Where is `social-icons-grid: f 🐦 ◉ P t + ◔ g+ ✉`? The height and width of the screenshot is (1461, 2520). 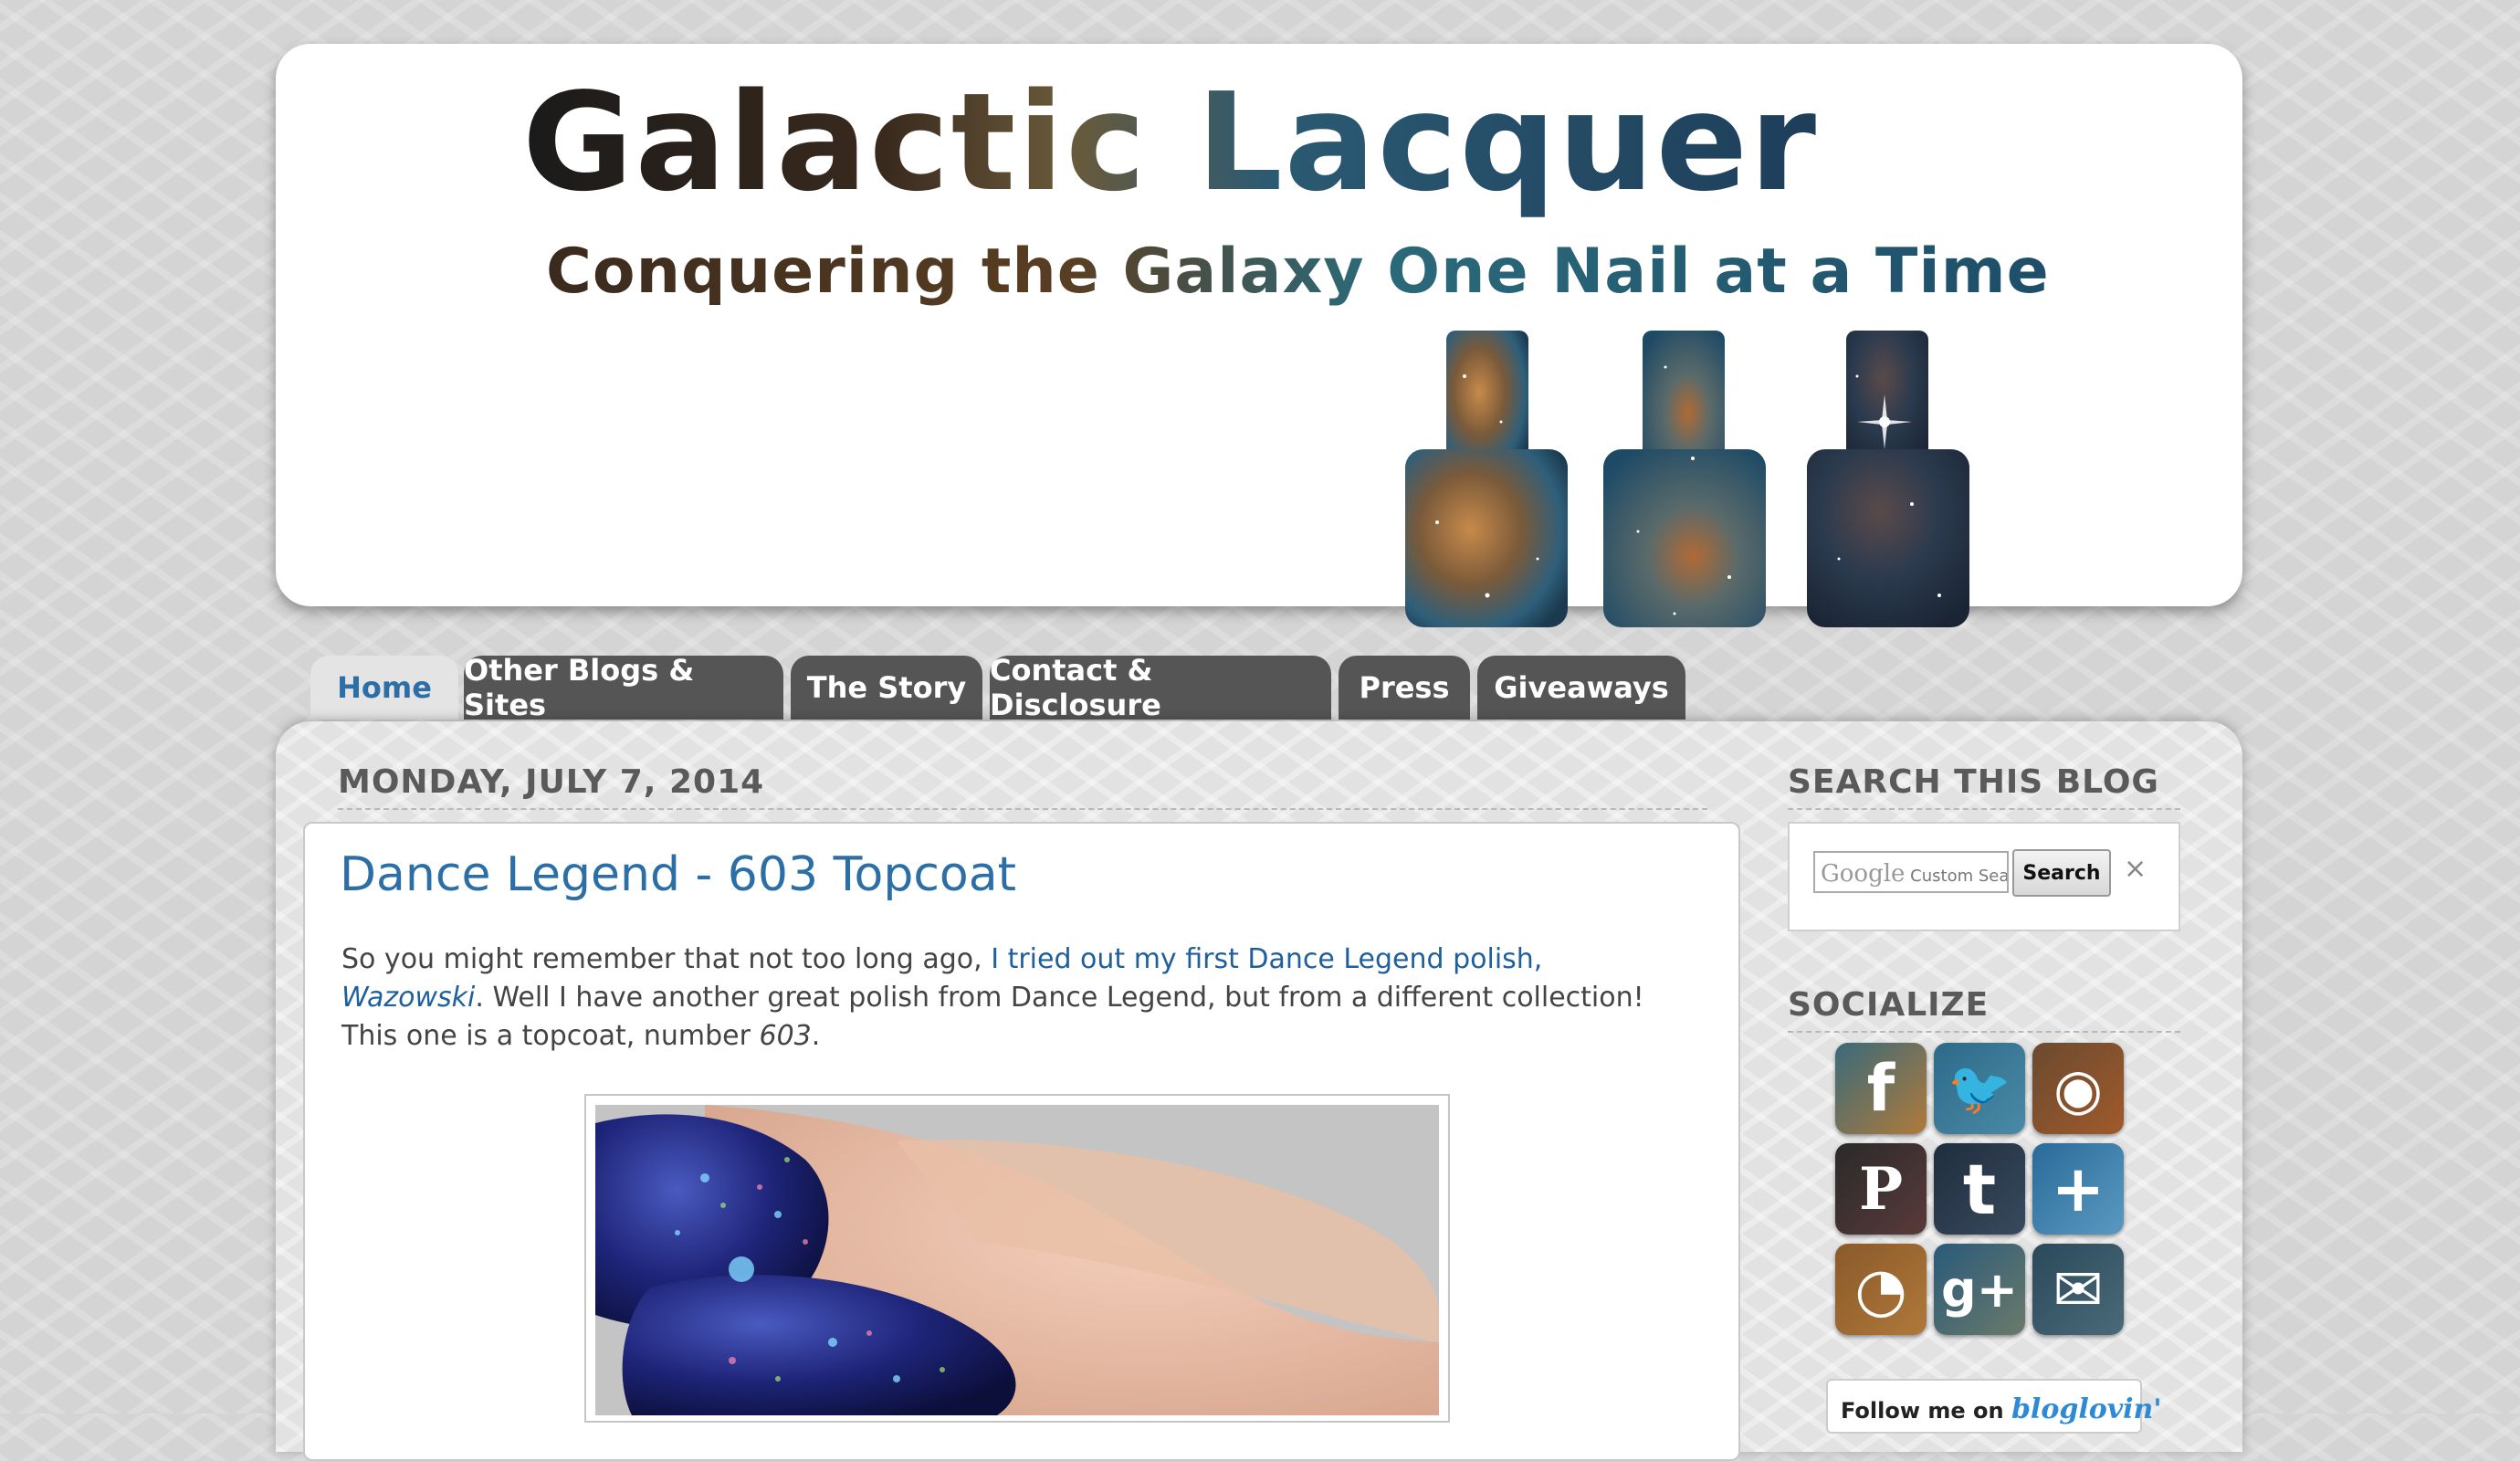
social-icons-grid: f 🐦 ◉ P t + ◔ g+ ✉ is located at coordinates (1984, 1191).